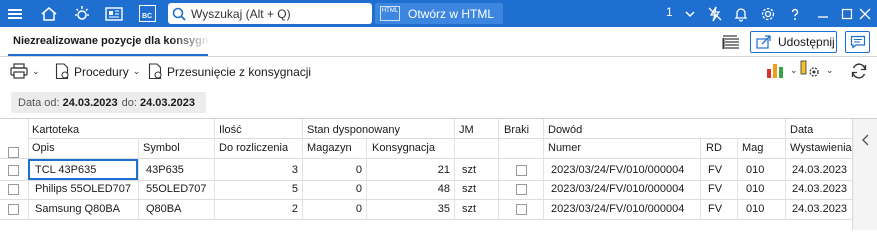 Image resolution: width=877 pixels, height=240 pixels. What do you see at coordinates (239, 71) in the screenshot?
I see `shift-label: Przesunięcie z konsygnacji` at bounding box center [239, 71].